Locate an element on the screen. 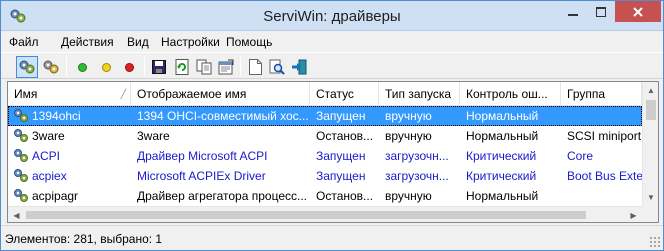 This screenshot has width=664, height=251. status-text: Элементов: 281, выбрано: 1 is located at coordinates (84, 239).